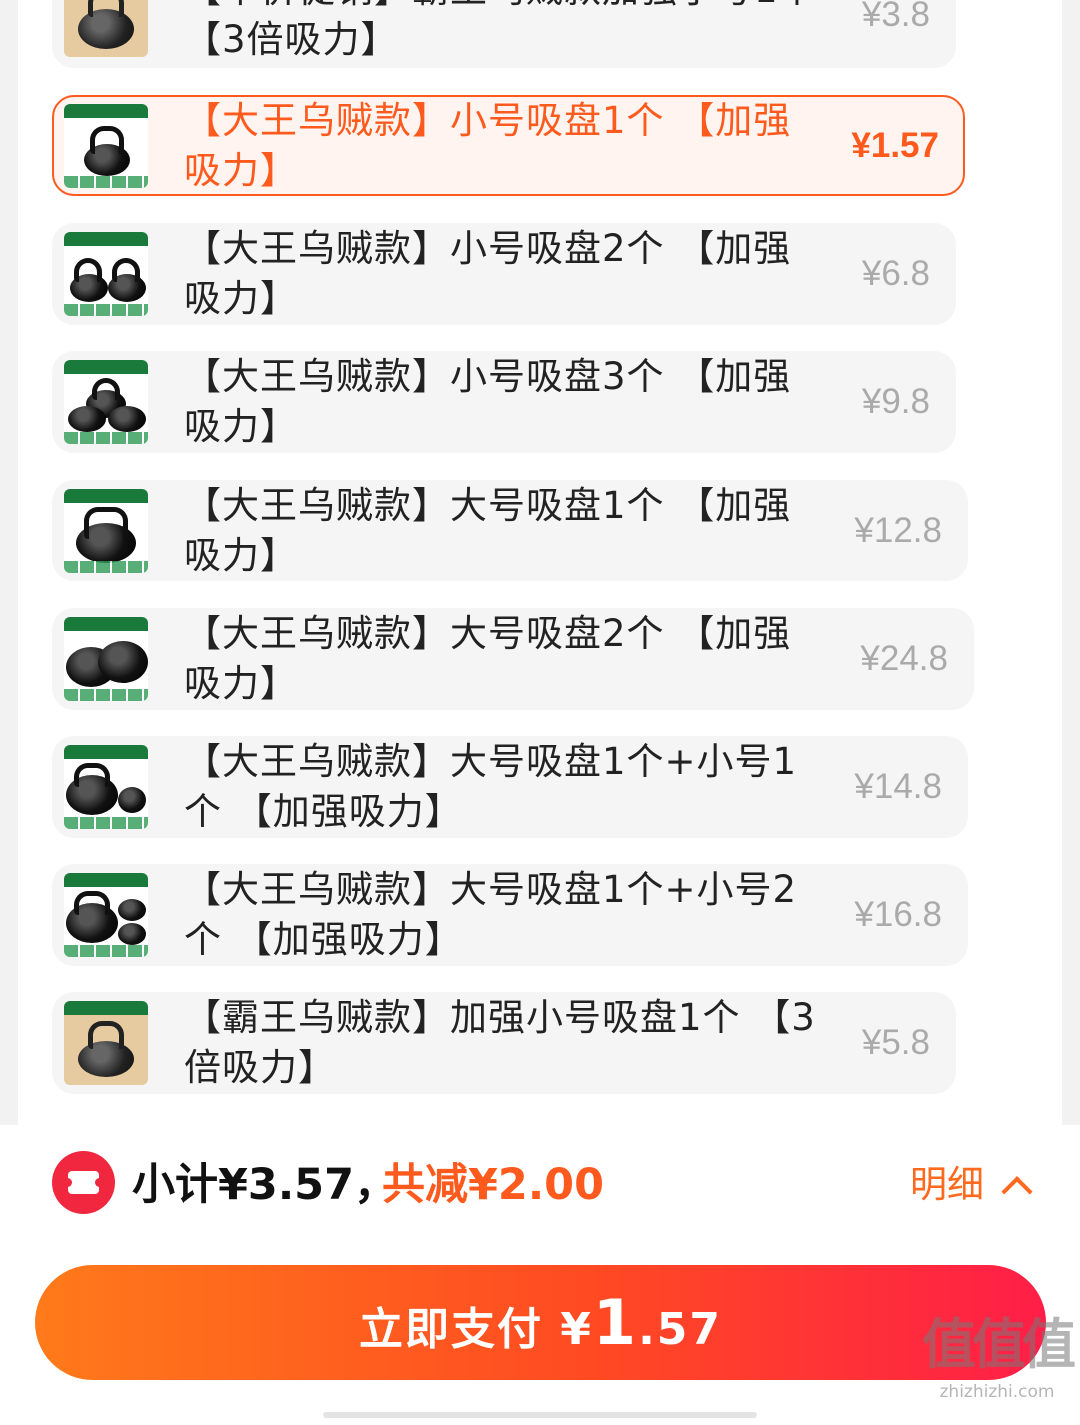 The width and height of the screenshot is (1080, 1425). I want to click on detail-label: 明细, so click(947, 1184).